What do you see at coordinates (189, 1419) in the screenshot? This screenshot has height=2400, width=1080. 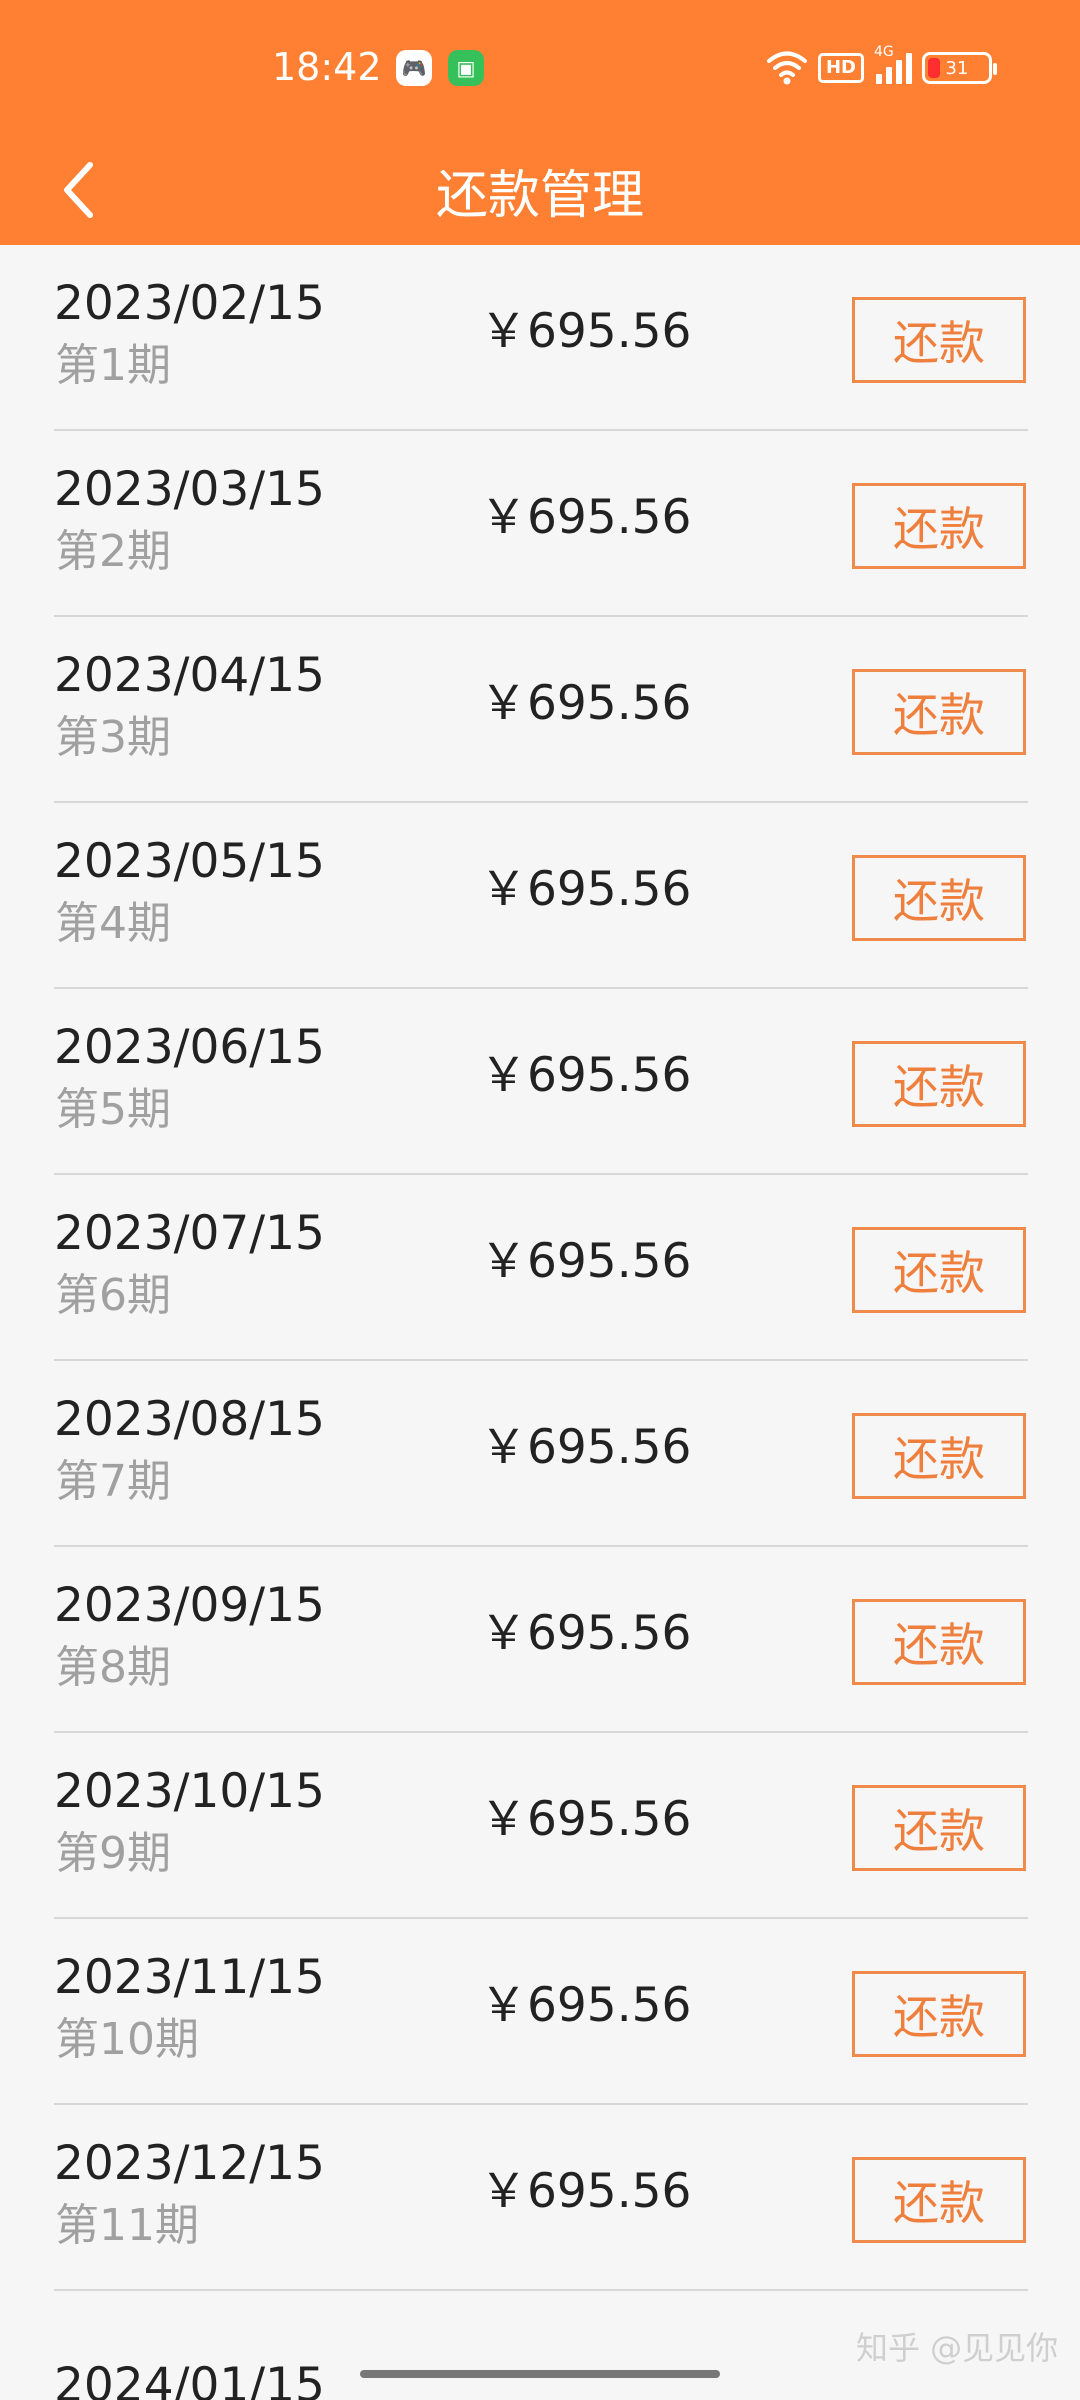 I see `repayment-date: 2023/08/15` at bounding box center [189, 1419].